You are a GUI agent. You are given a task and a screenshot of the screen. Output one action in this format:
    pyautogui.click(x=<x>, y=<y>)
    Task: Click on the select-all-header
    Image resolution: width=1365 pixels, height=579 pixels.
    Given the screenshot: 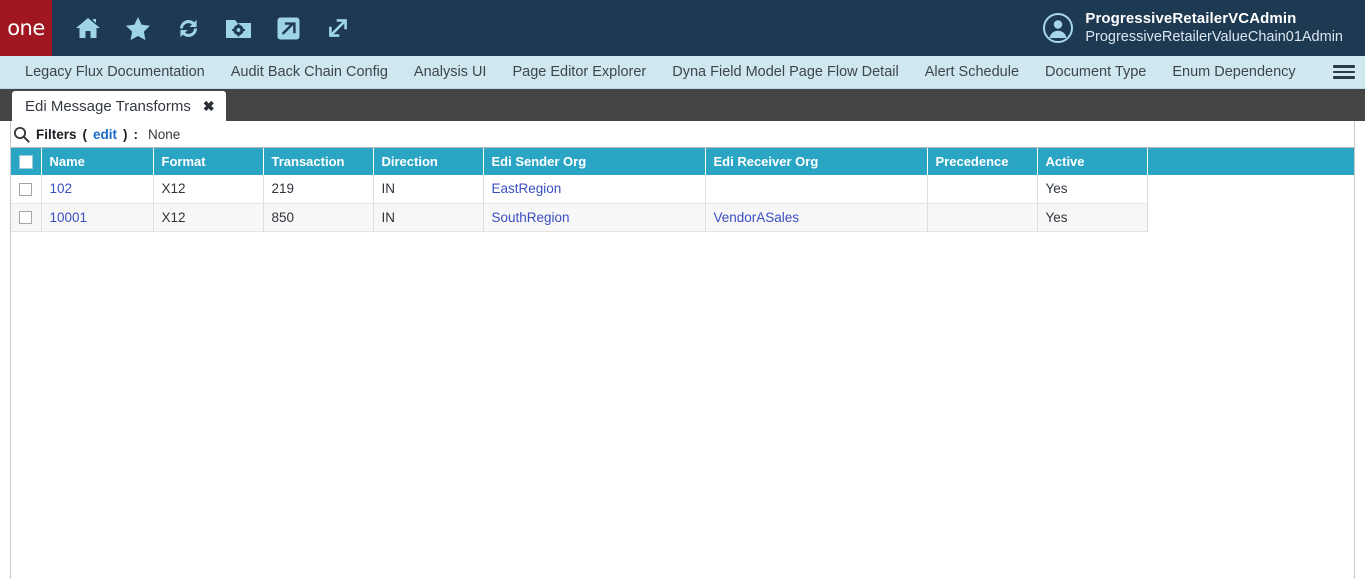 What is the action you would take?
    pyautogui.click(x=26, y=161)
    